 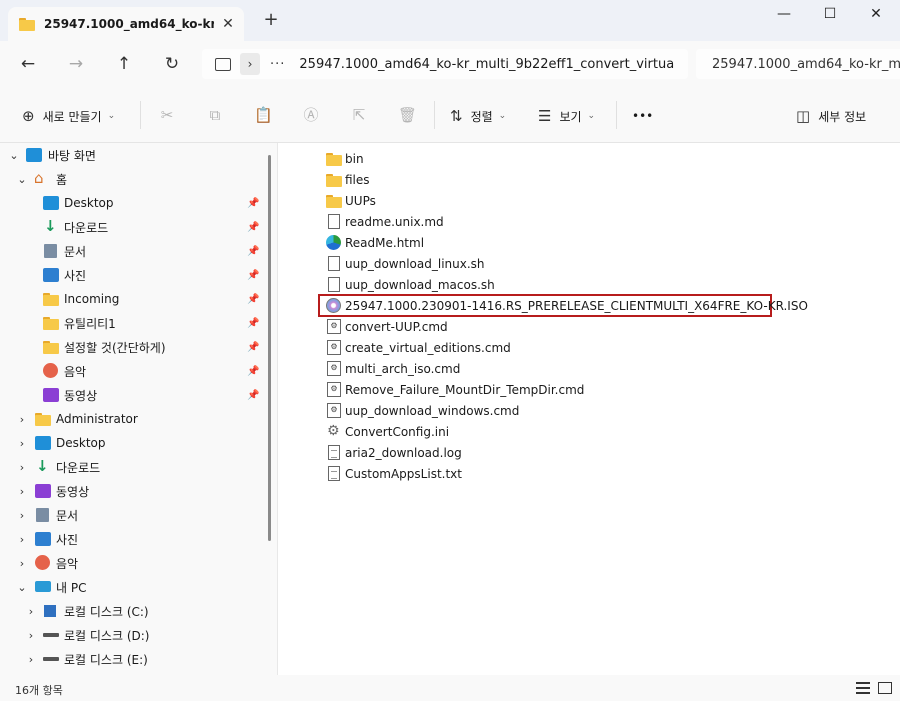 What do you see at coordinates (478, 116) in the screenshot?
I see `sort-button: ⇅ 정렬 ⌄` at bounding box center [478, 116].